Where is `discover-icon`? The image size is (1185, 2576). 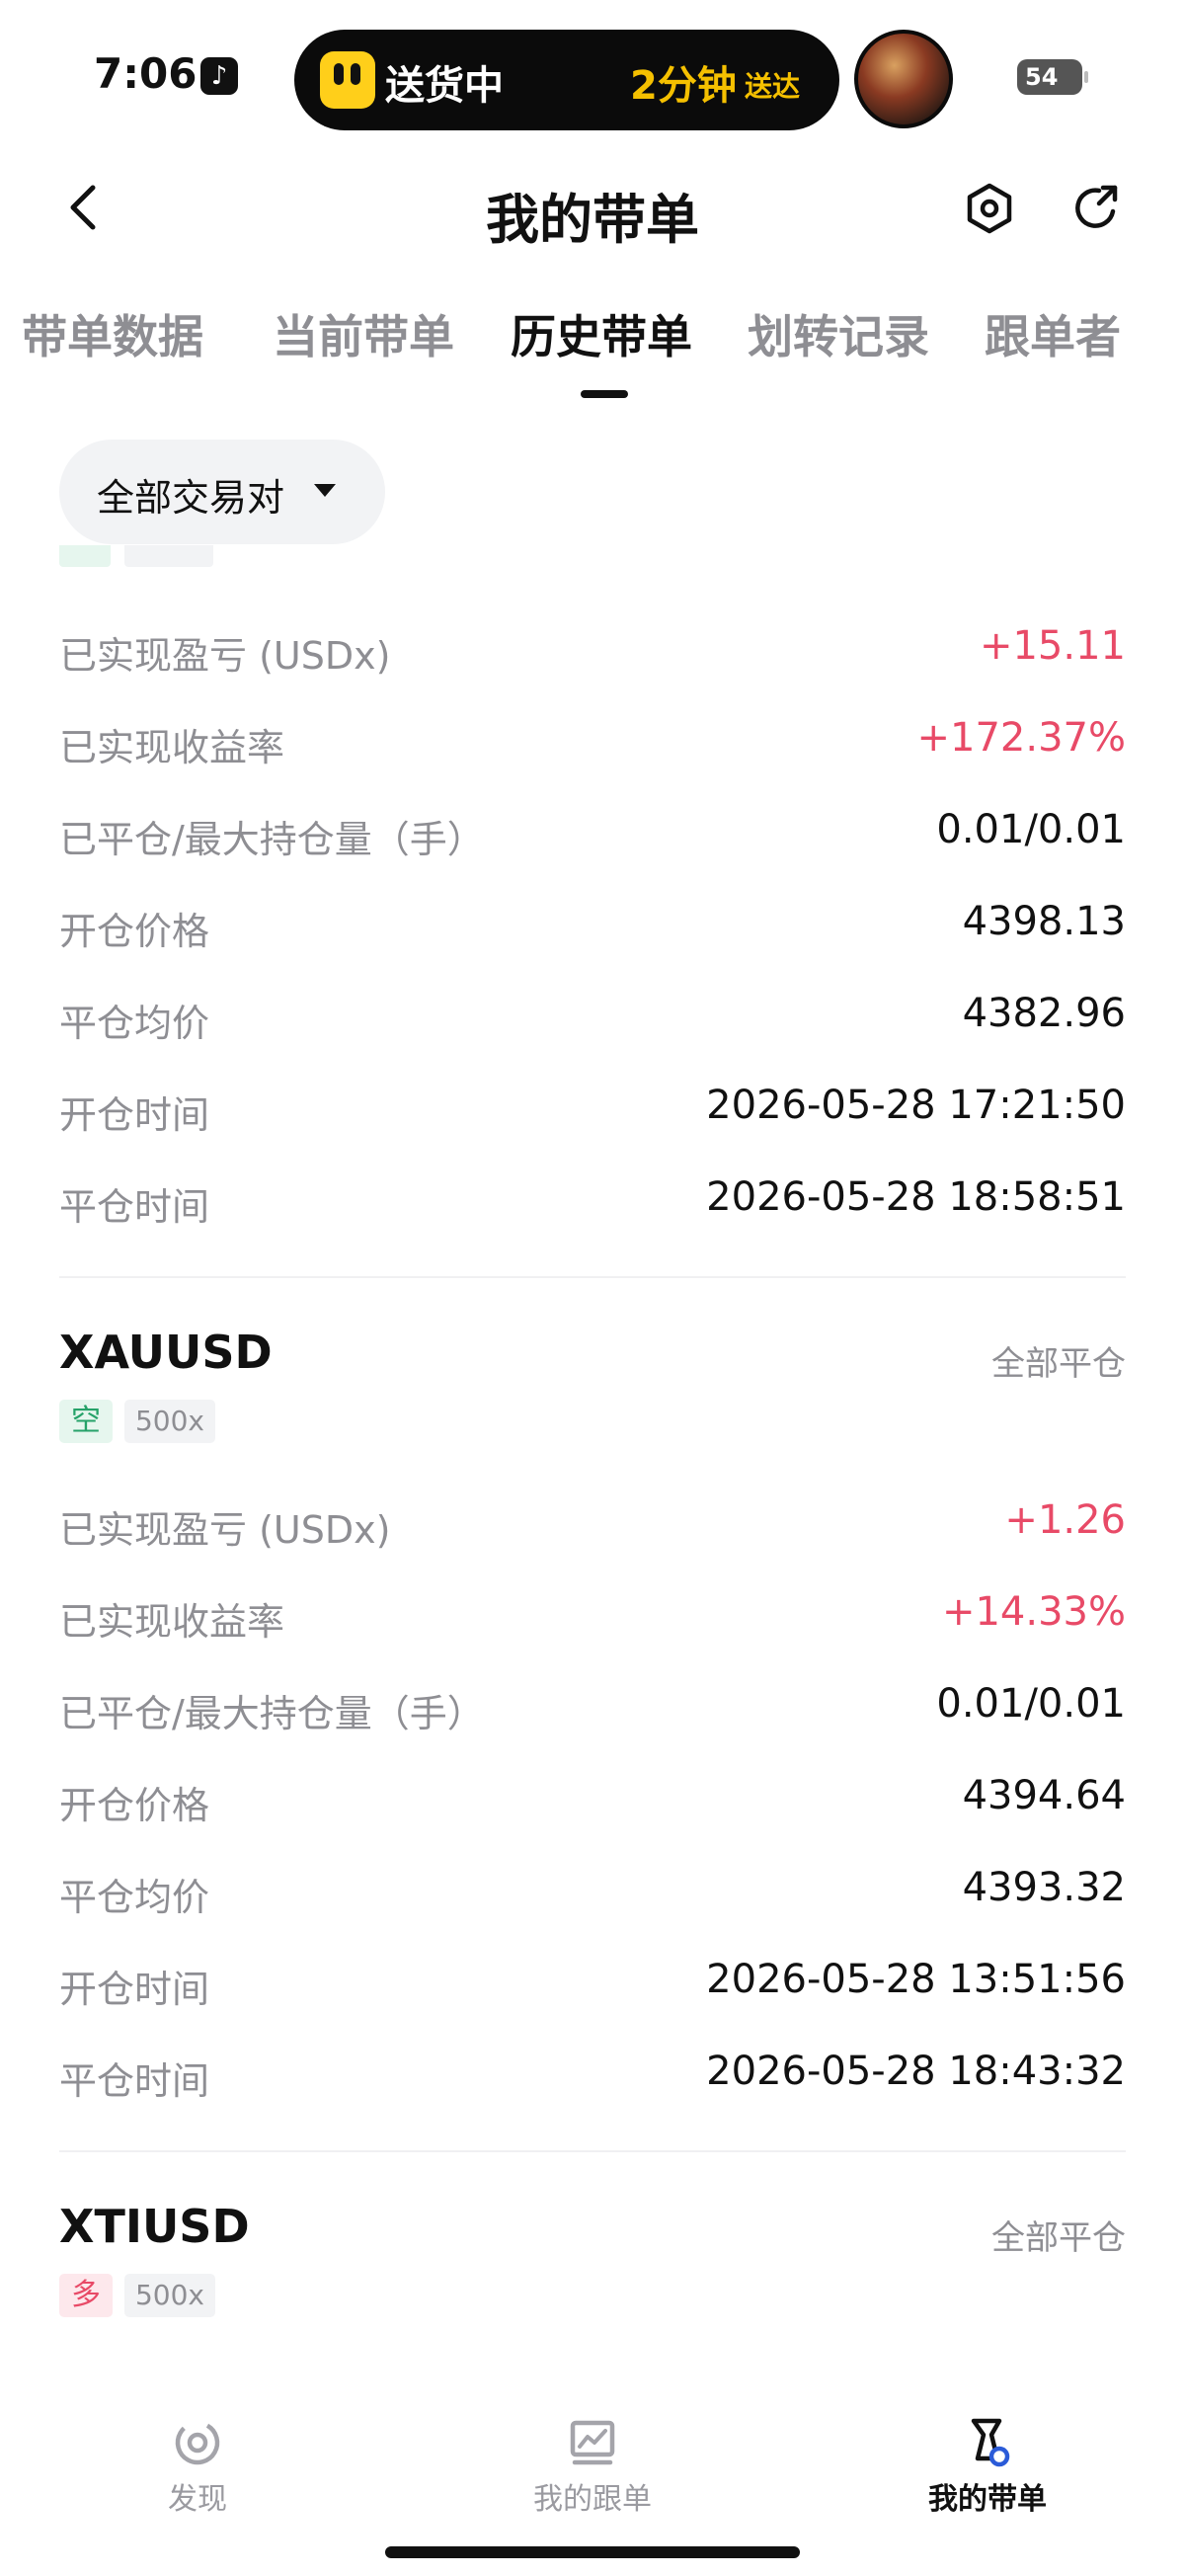
discover-icon is located at coordinates (197, 2442).